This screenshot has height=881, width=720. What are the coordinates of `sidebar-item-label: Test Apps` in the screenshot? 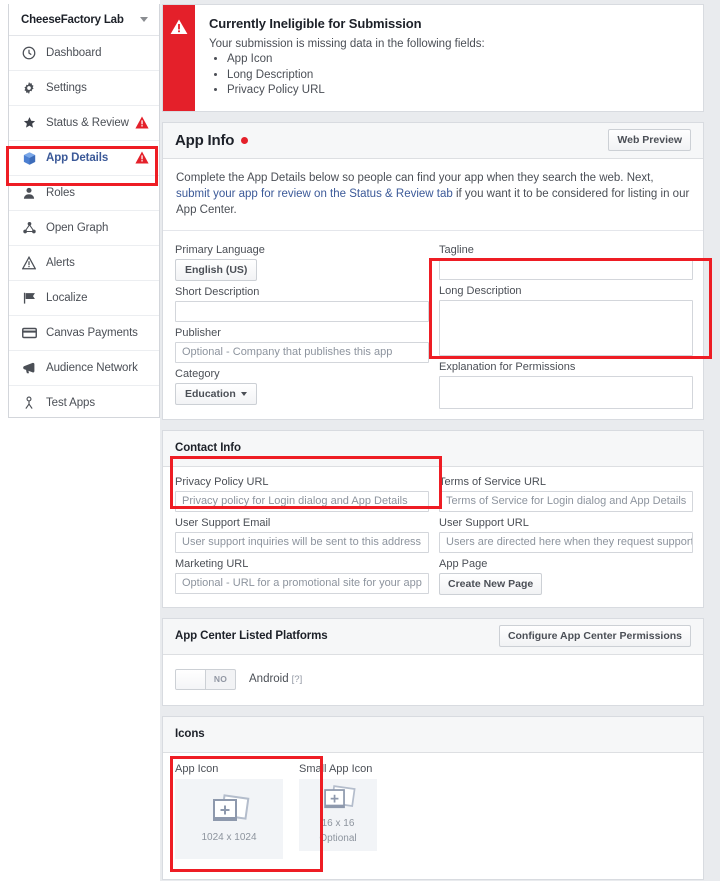 It's located at (70, 403).